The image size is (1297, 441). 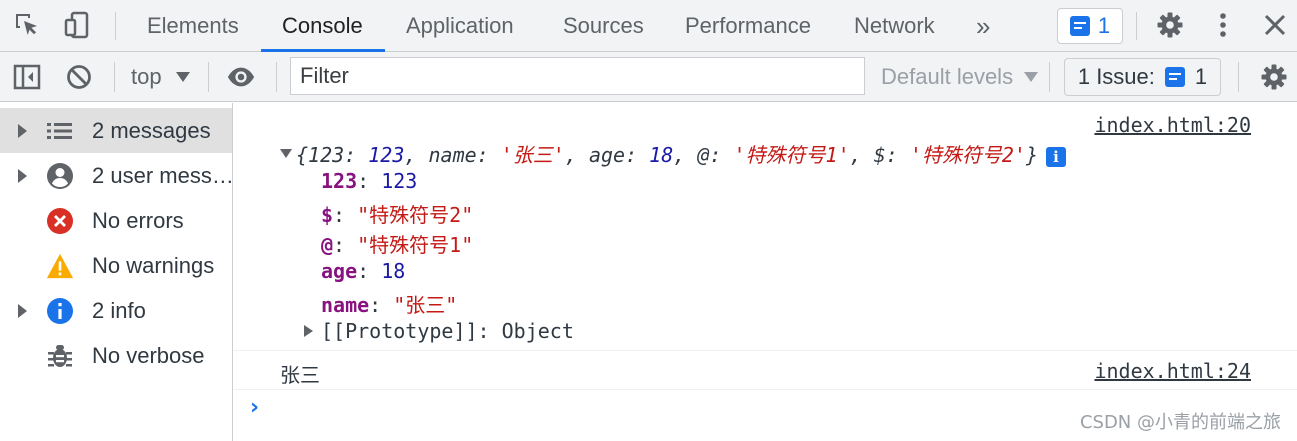 What do you see at coordinates (60, 311) in the screenshot?
I see `info-icon` at bounding box center [60, 311].